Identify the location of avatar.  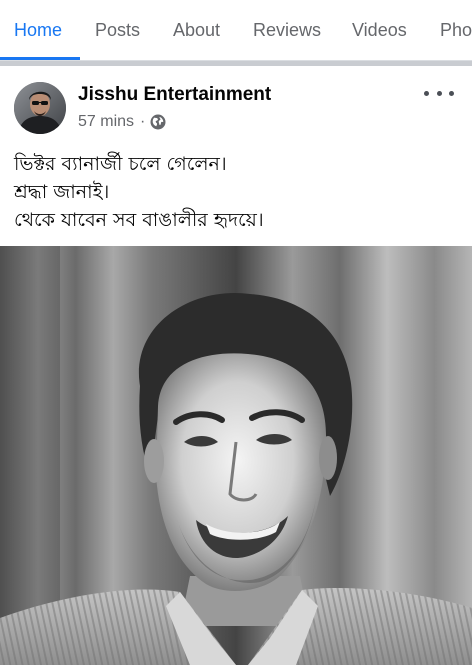
(40, 108).